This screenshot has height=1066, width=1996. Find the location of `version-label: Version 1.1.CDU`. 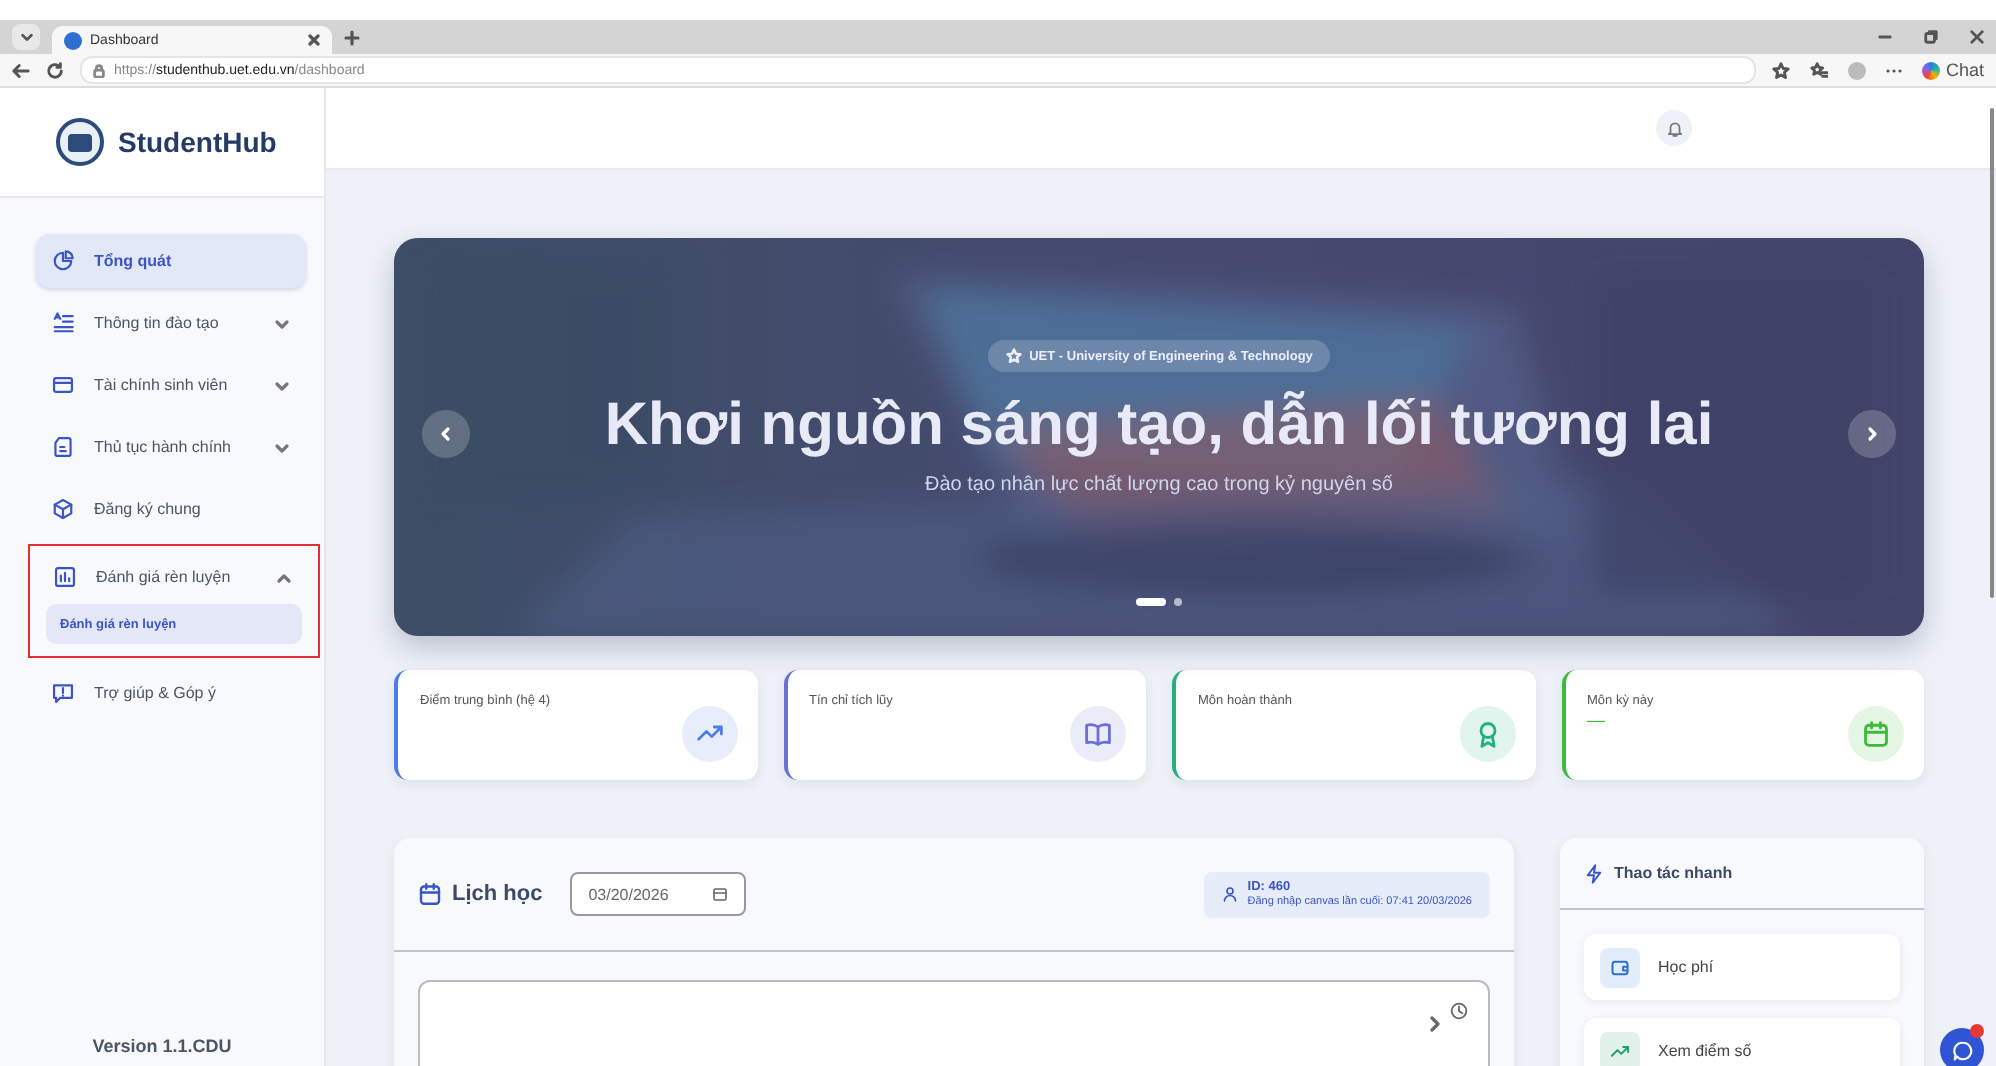

version-label: Version 1.1.CDU is located at coordinates (162, 1048).